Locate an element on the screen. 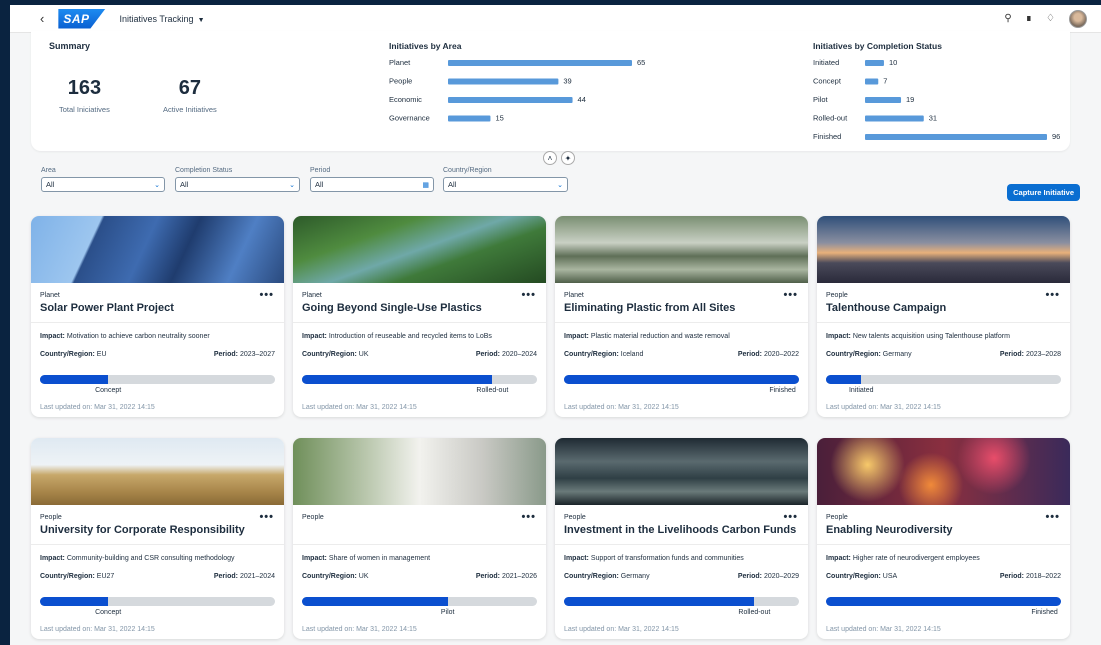 The height and width of the screenshot is (645, 1101). app-title-menu: Initiatives Tracking ▼ is located at coordinates (162, 19).